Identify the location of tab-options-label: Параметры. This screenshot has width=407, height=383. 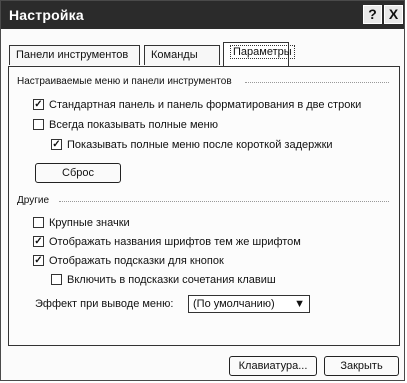
(262, 52).